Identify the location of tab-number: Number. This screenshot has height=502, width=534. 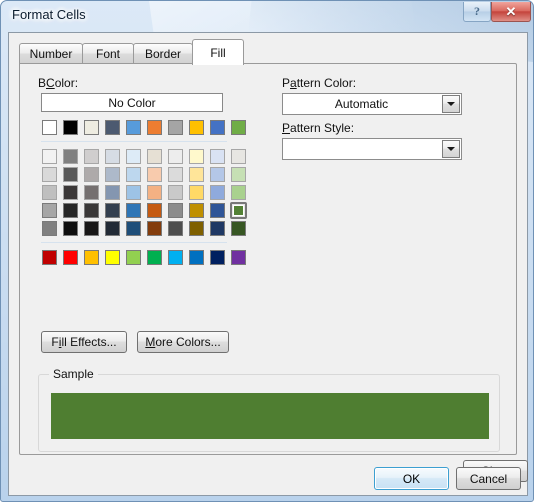
(51, 53).